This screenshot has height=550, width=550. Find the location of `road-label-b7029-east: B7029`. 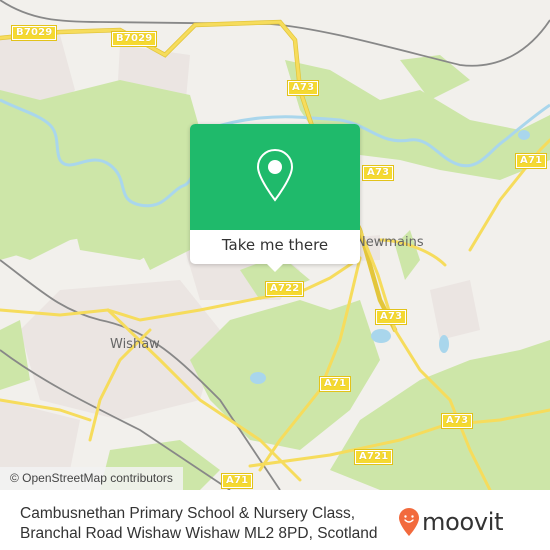

road-label-b7029-east: B7029 is located at coordinates (134, 39).